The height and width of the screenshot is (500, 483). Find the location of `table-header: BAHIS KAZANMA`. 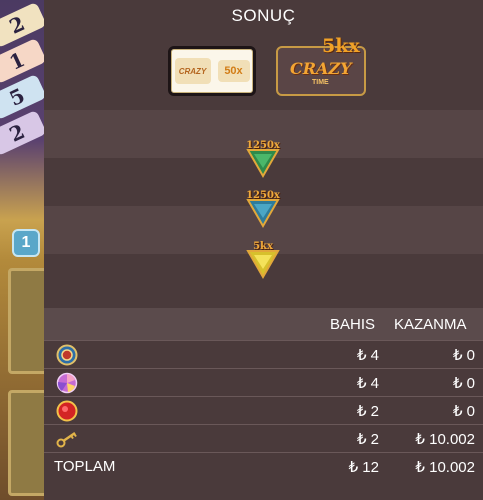

table-header: BAHIS KAZANMA is located at coordinates (263, 324).